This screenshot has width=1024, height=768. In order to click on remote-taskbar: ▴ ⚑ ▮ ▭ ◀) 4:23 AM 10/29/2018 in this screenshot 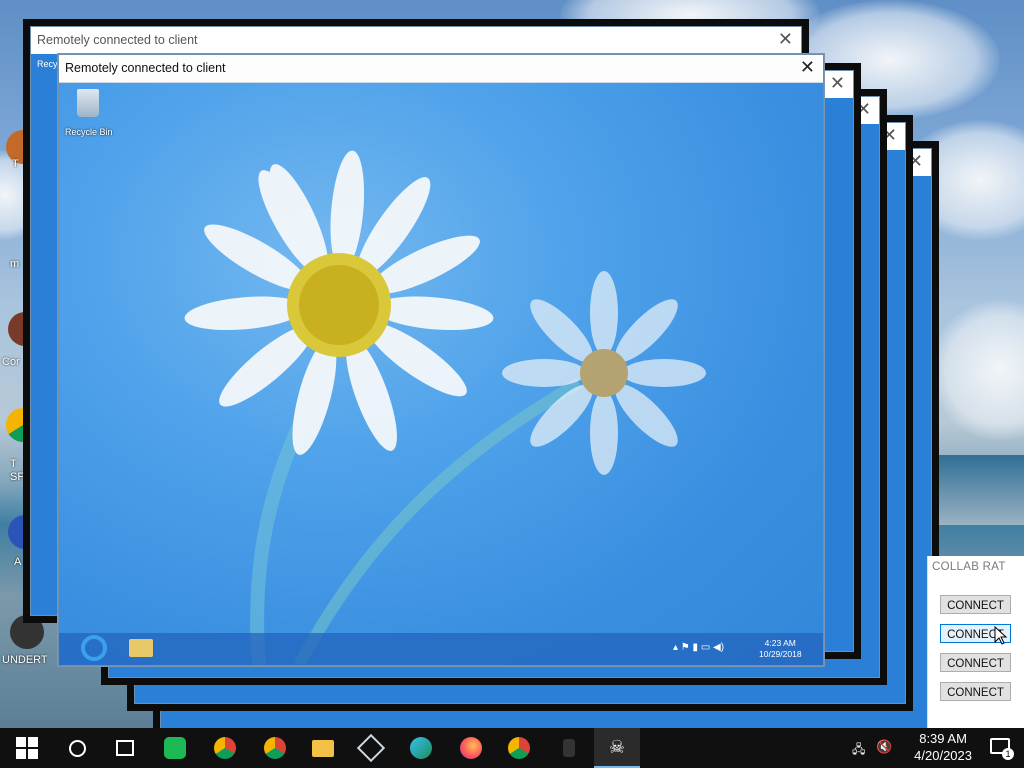, I will do `click(441, 649)`.